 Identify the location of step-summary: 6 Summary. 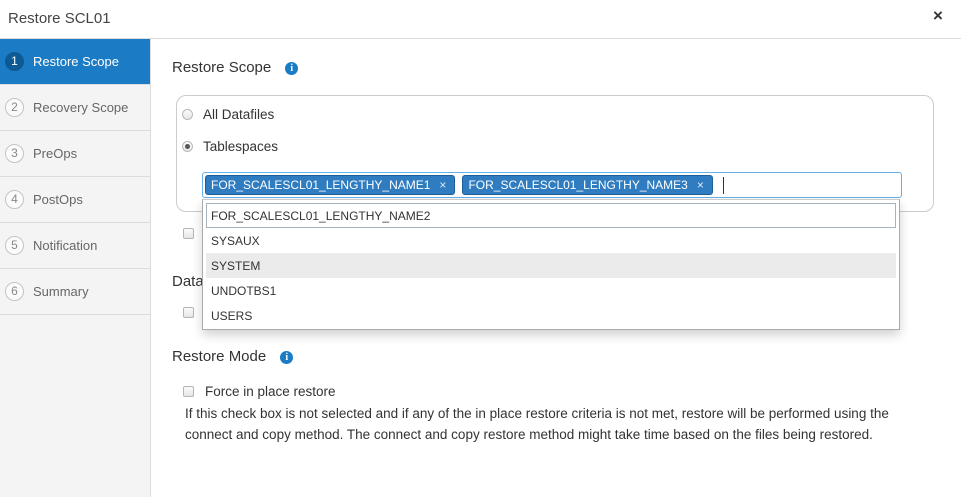
(75, 292).